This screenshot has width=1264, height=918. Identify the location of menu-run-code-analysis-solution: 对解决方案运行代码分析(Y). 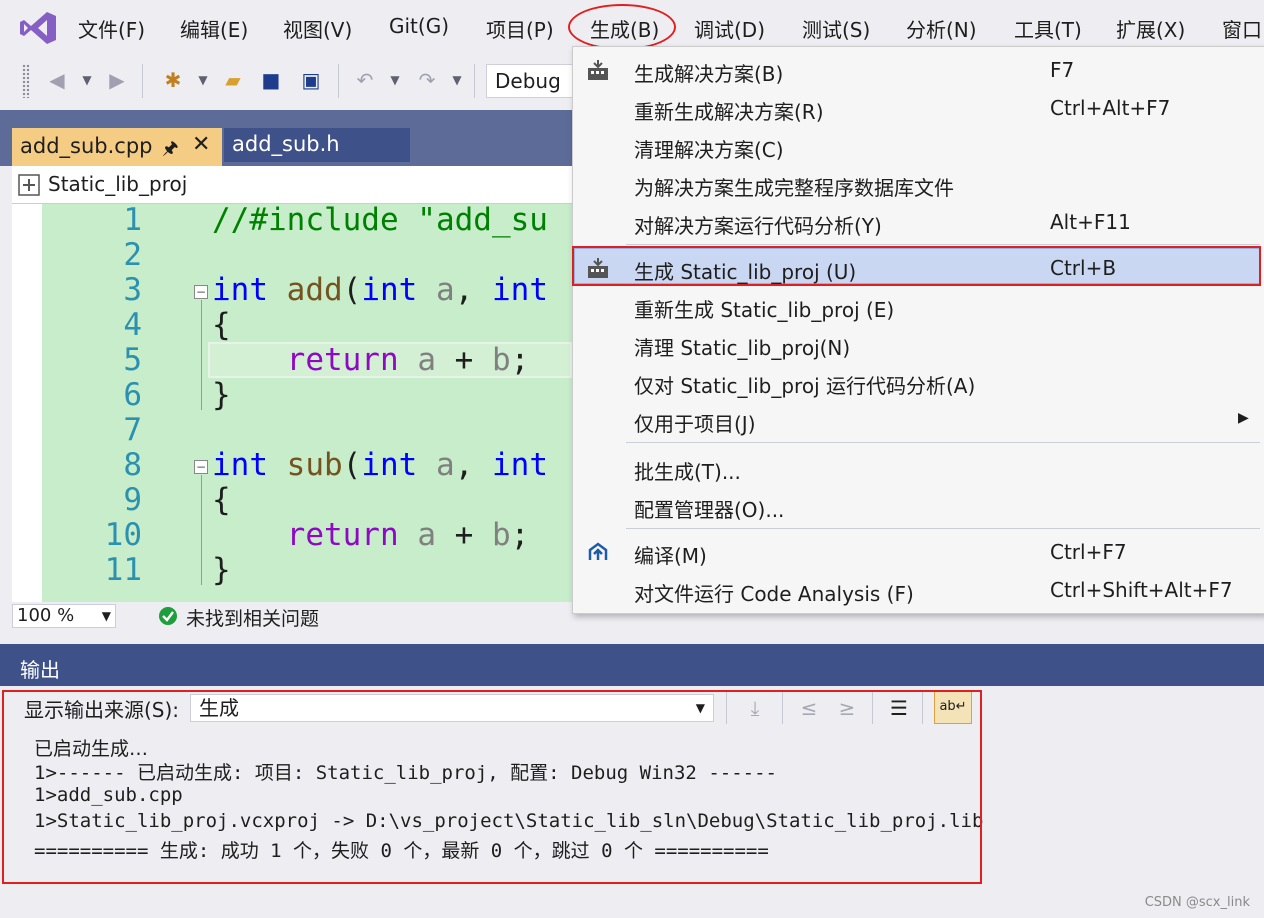
(758, 224).